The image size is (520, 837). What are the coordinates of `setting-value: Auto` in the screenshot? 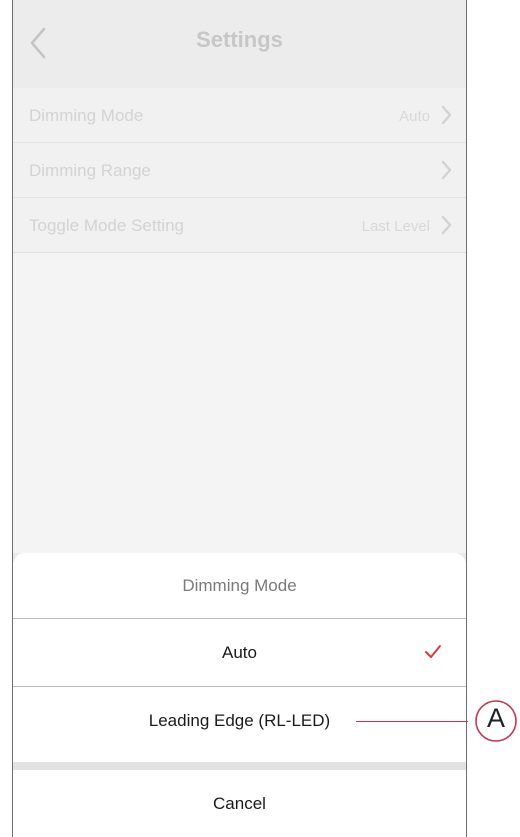 It's located at (414, 116).